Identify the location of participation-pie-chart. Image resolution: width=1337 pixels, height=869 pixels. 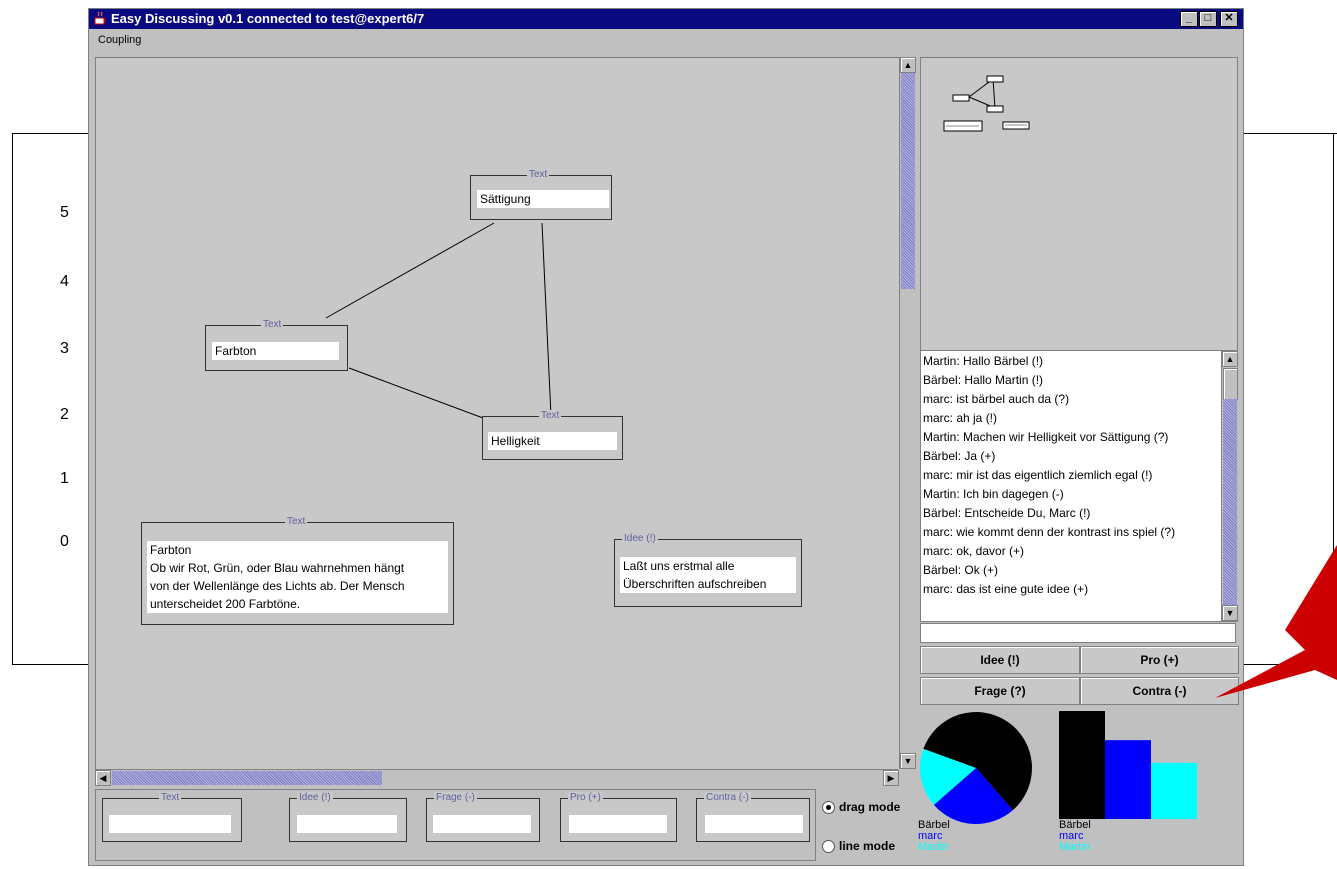
(976, 768).